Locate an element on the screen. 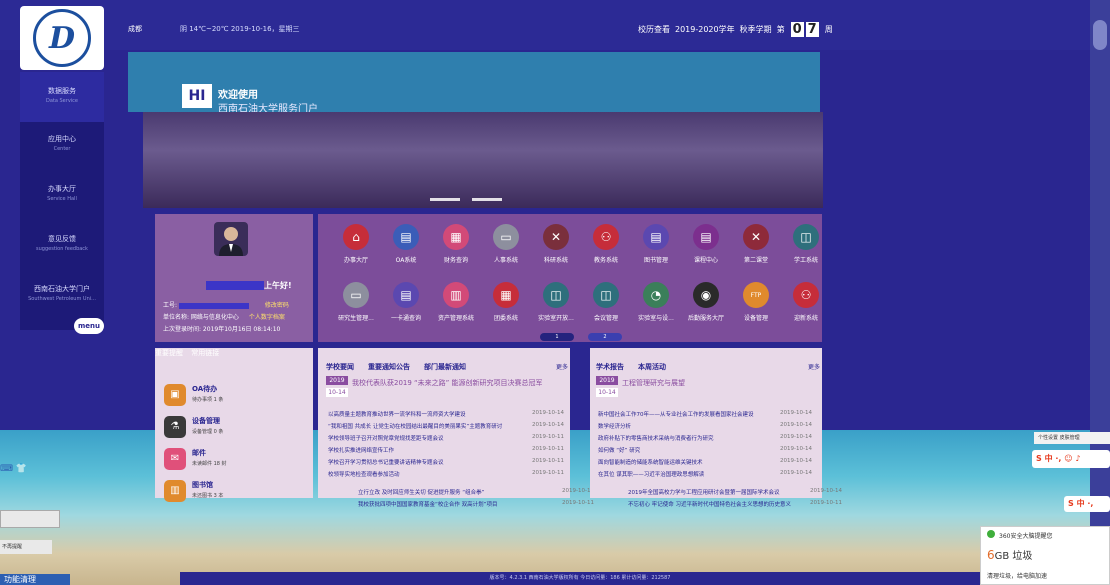 The height and width of the screenshot is (585, 1110). app-label: 迎新系统 is located at coordinates (805, 318).